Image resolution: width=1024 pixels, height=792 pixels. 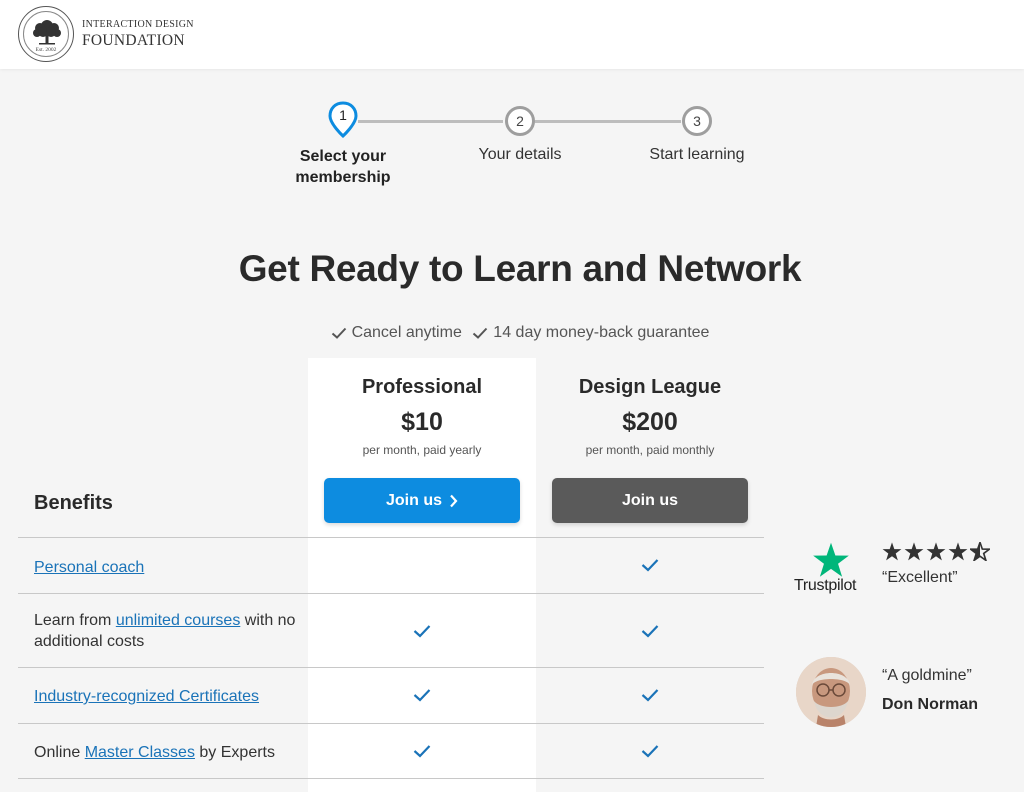 What do you see at coordinates (927, 675) in the screenshot?
I see `don-norman-quote: “A goldmine”` at bounding box center [927, 675].